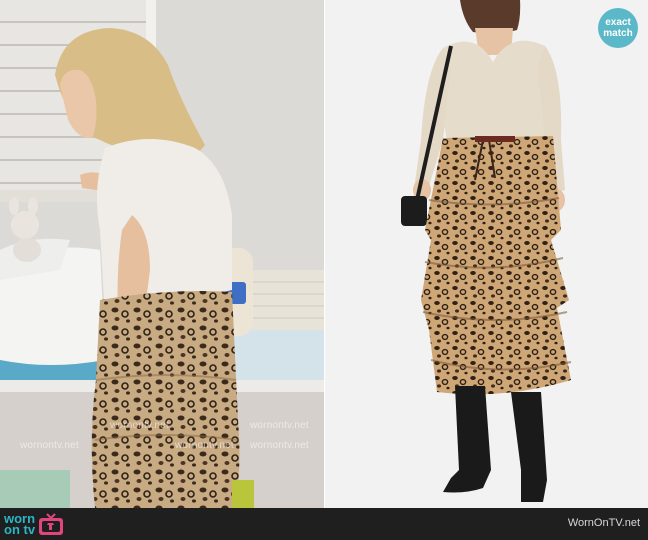 This screenshot has width=648, height=540. Describe the element at coordinates (279, 445) in the screenshot. I see `watermark-left-5: wornontv.net` at that location.